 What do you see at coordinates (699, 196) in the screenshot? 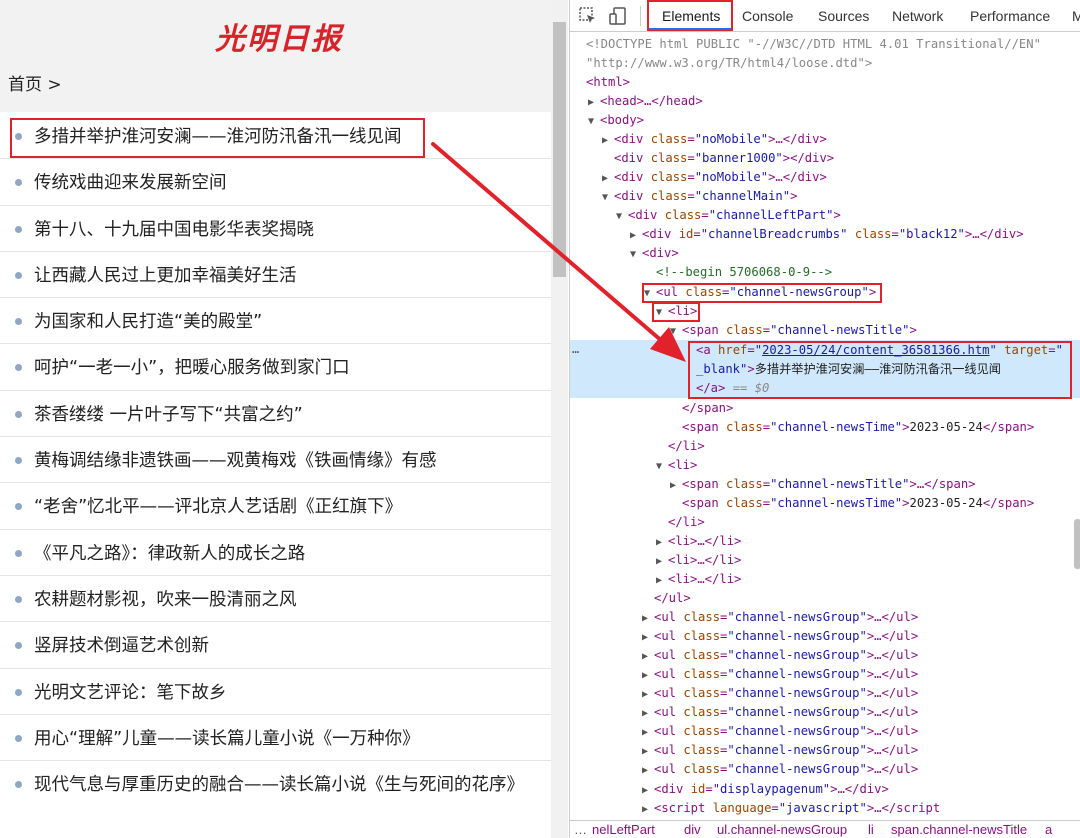
I see `dom-line-div-channelmain: ▼ <div class="channelMain">` at bounding box center [699, 196].